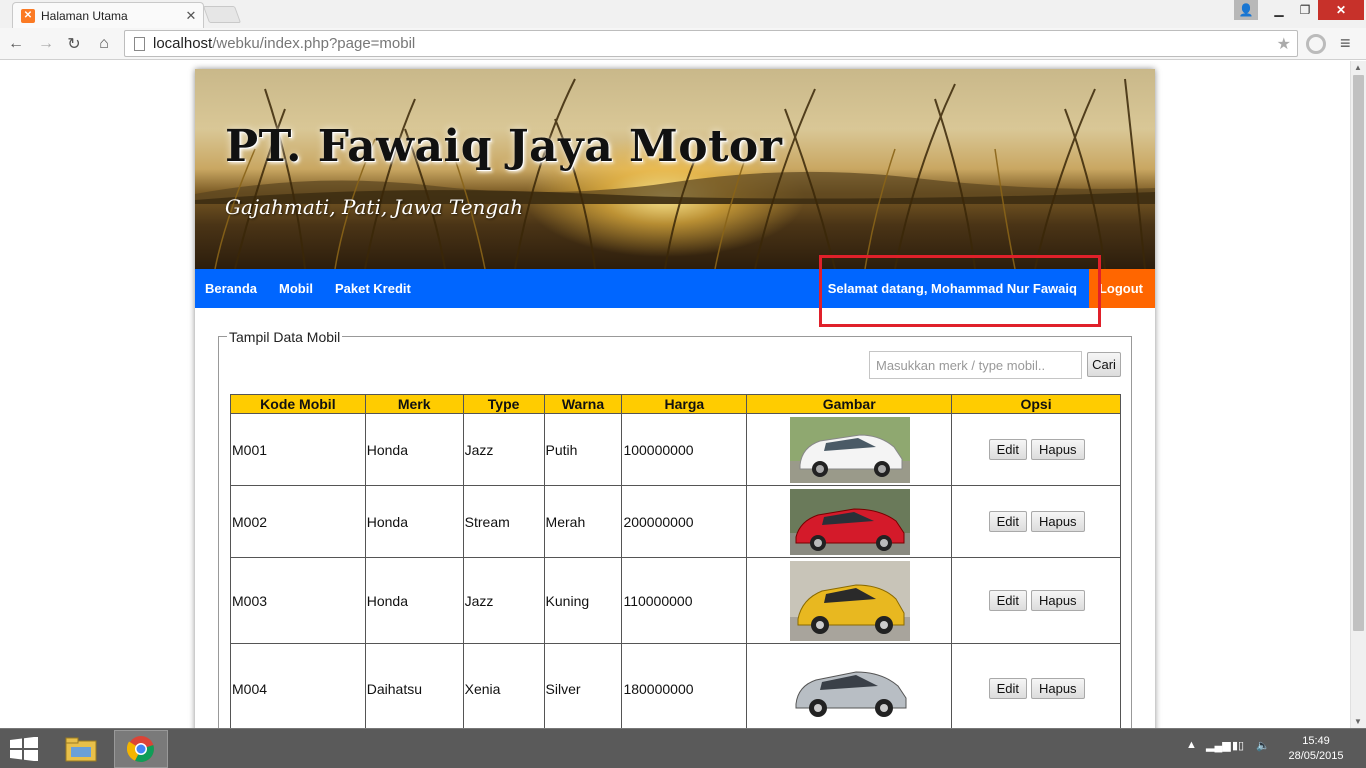 The image size is (1366, 768). Describe the element at coordinates (1316, 756) in the screenshot. I see `clock-date: 28/05/2015` at that location.